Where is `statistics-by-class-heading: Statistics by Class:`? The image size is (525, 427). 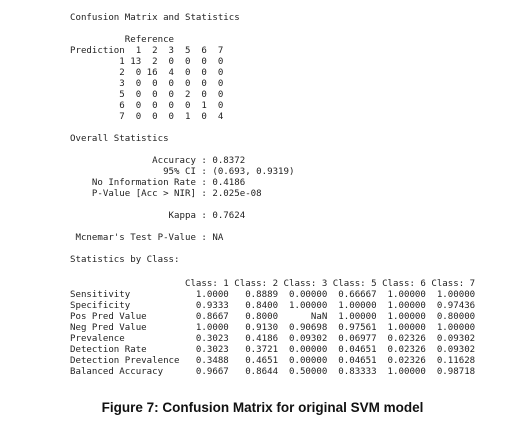
statistics-by-class-heading: Statistics by Class: is located at coordinates (125, 260).